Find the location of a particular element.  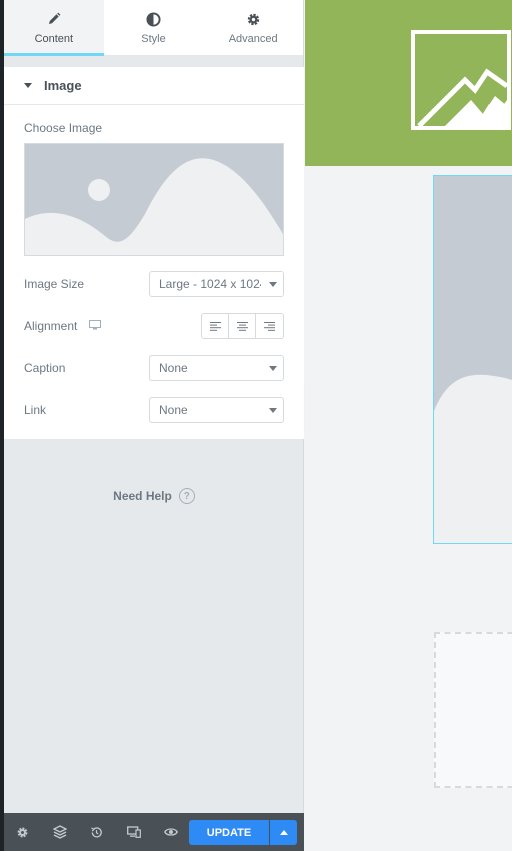

align-right-button is located at coordinates (269, 326).